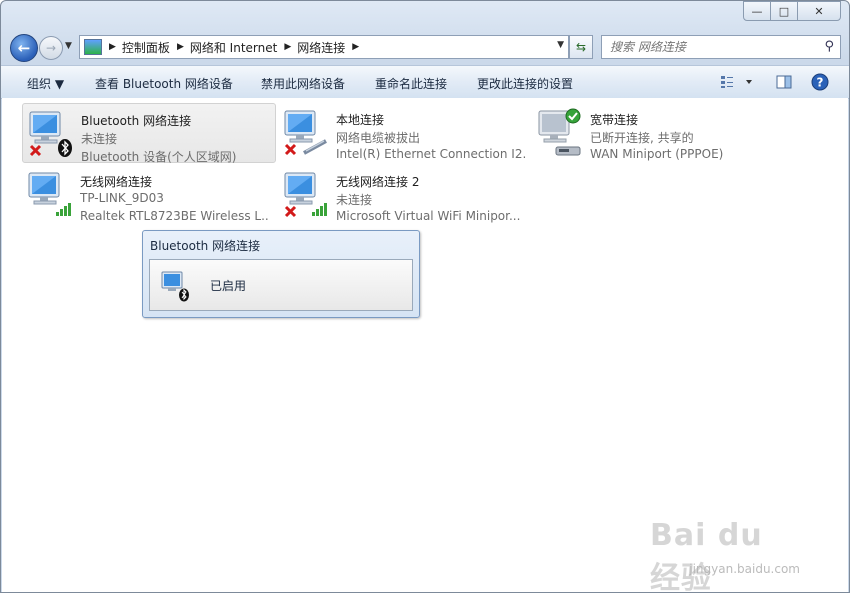  What do you see at coordinates (205, 246) in the screenshot?
I see `tooltip-title: Bluetooth 网络连接` at bounding box center [205, 246].